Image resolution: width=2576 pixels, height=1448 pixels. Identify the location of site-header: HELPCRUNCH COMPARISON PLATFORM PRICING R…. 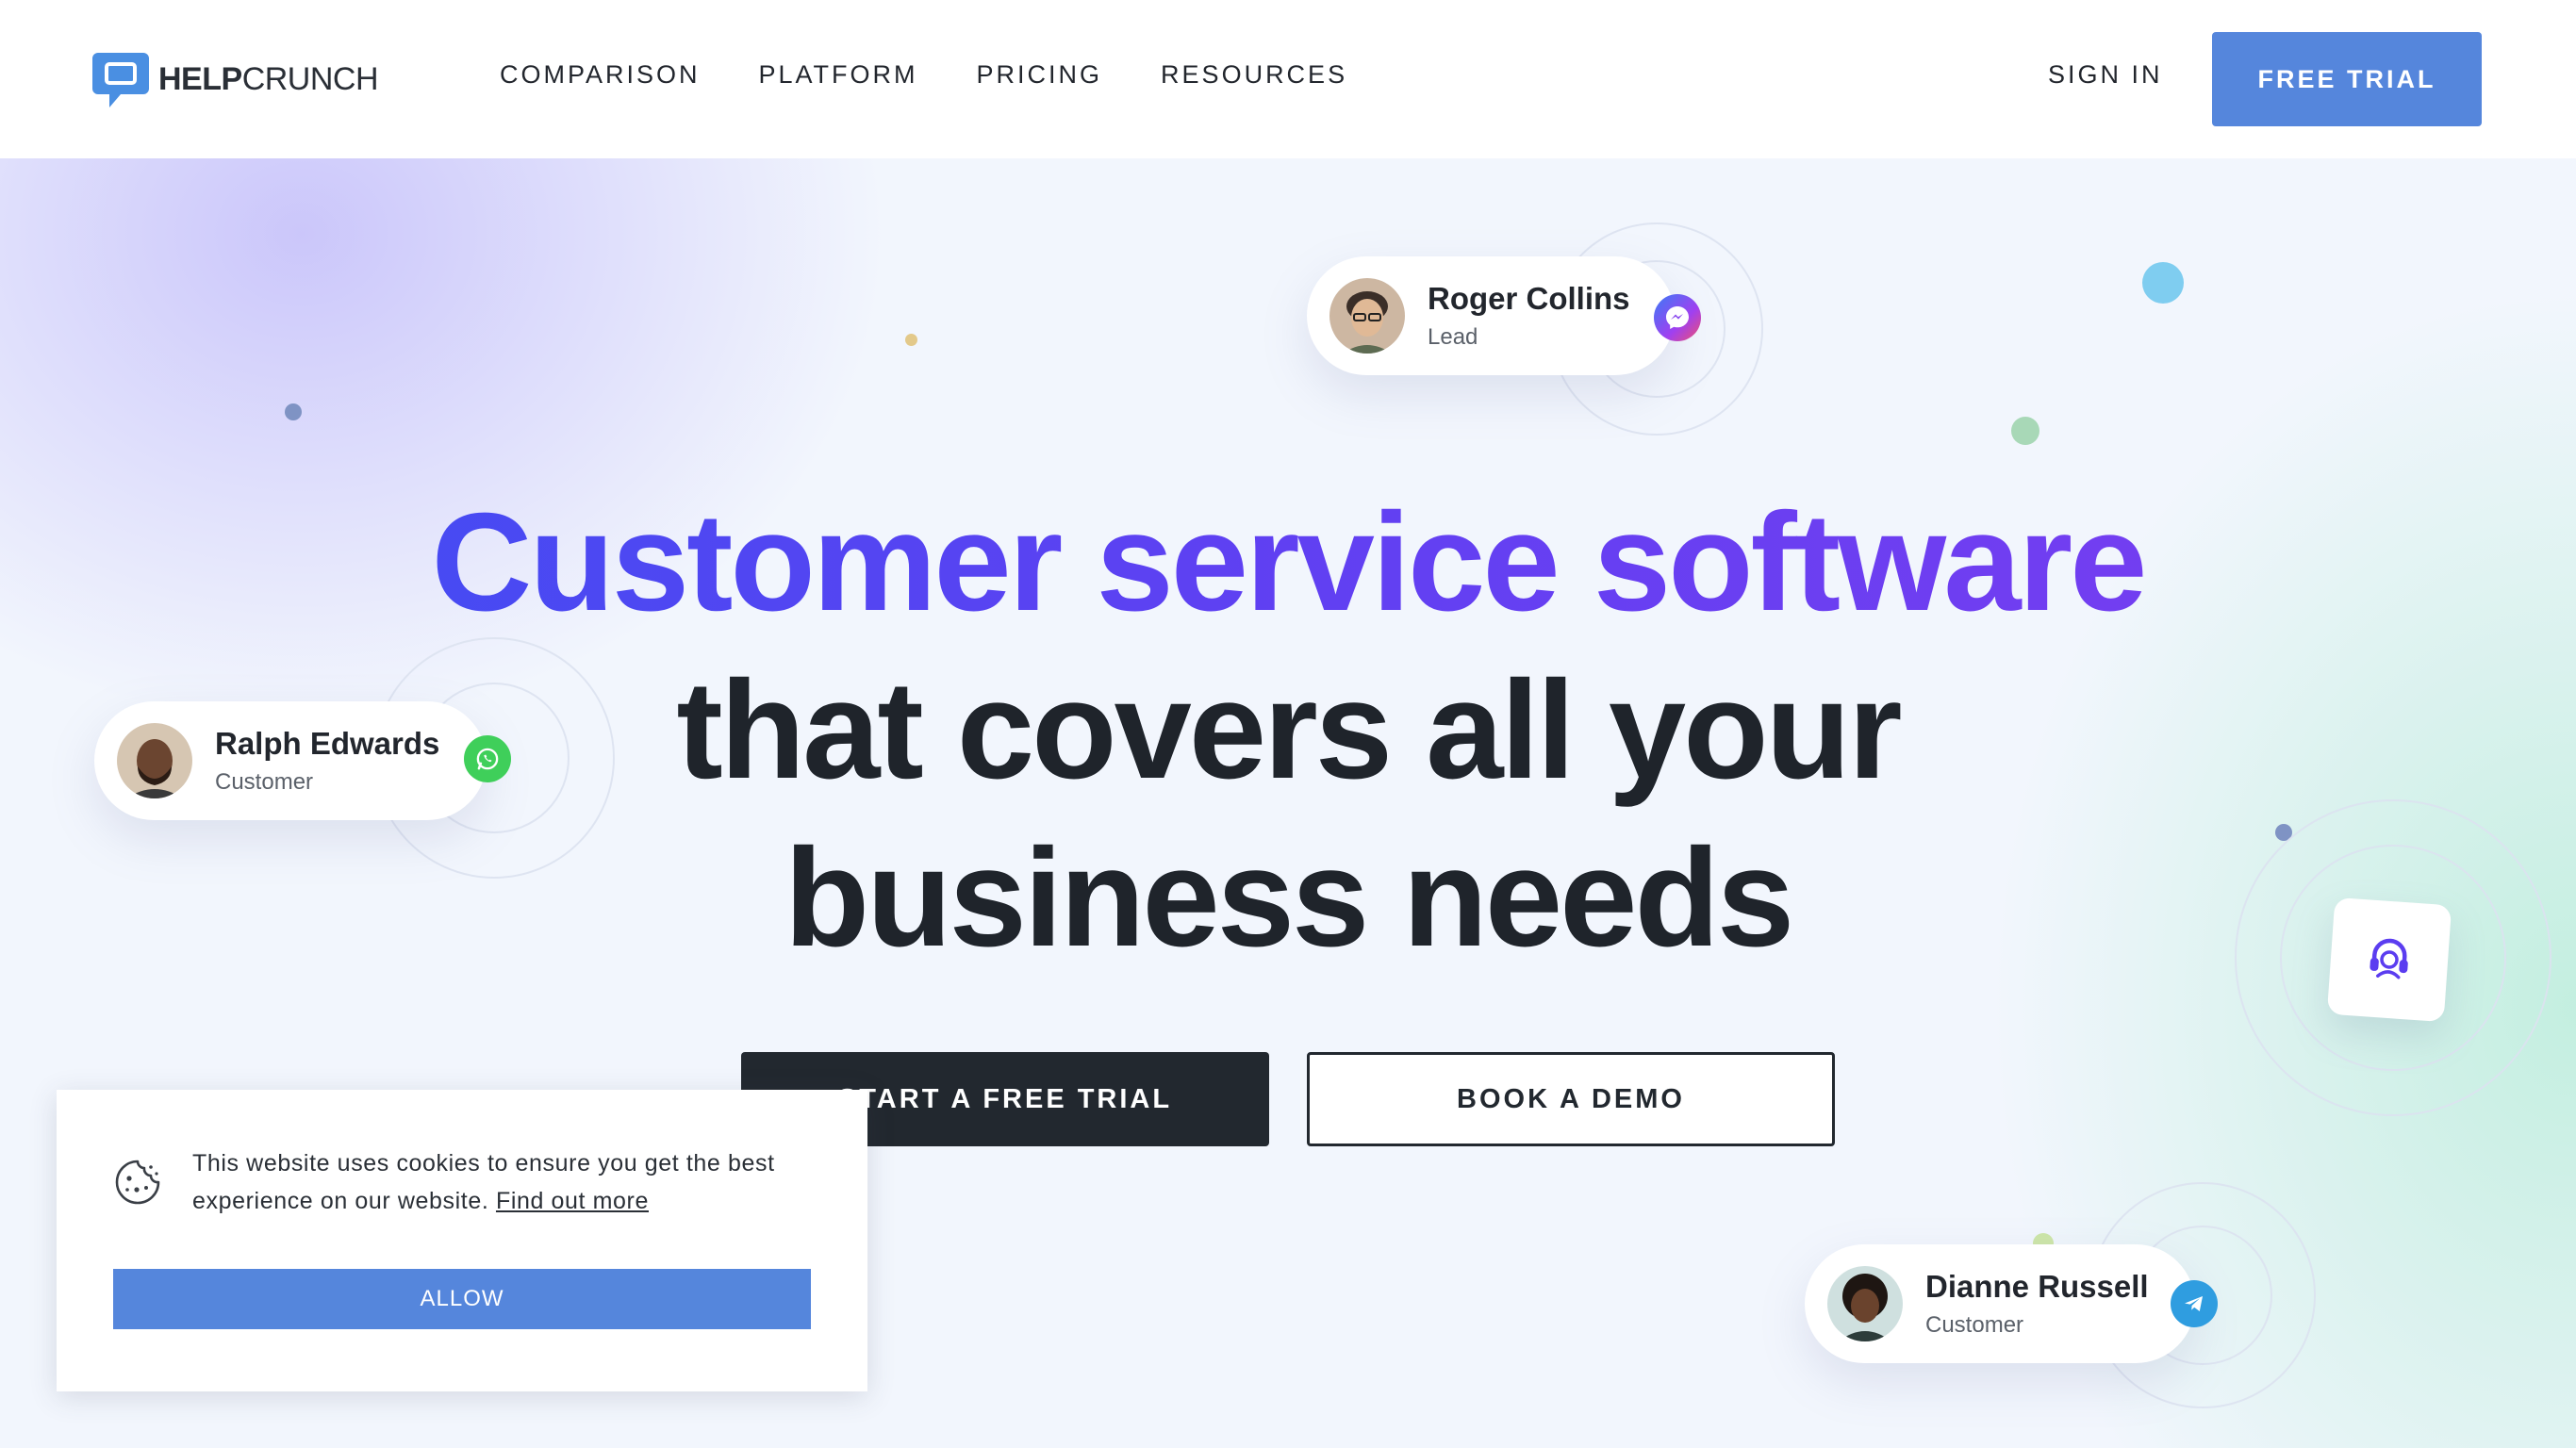
(1288, 79).